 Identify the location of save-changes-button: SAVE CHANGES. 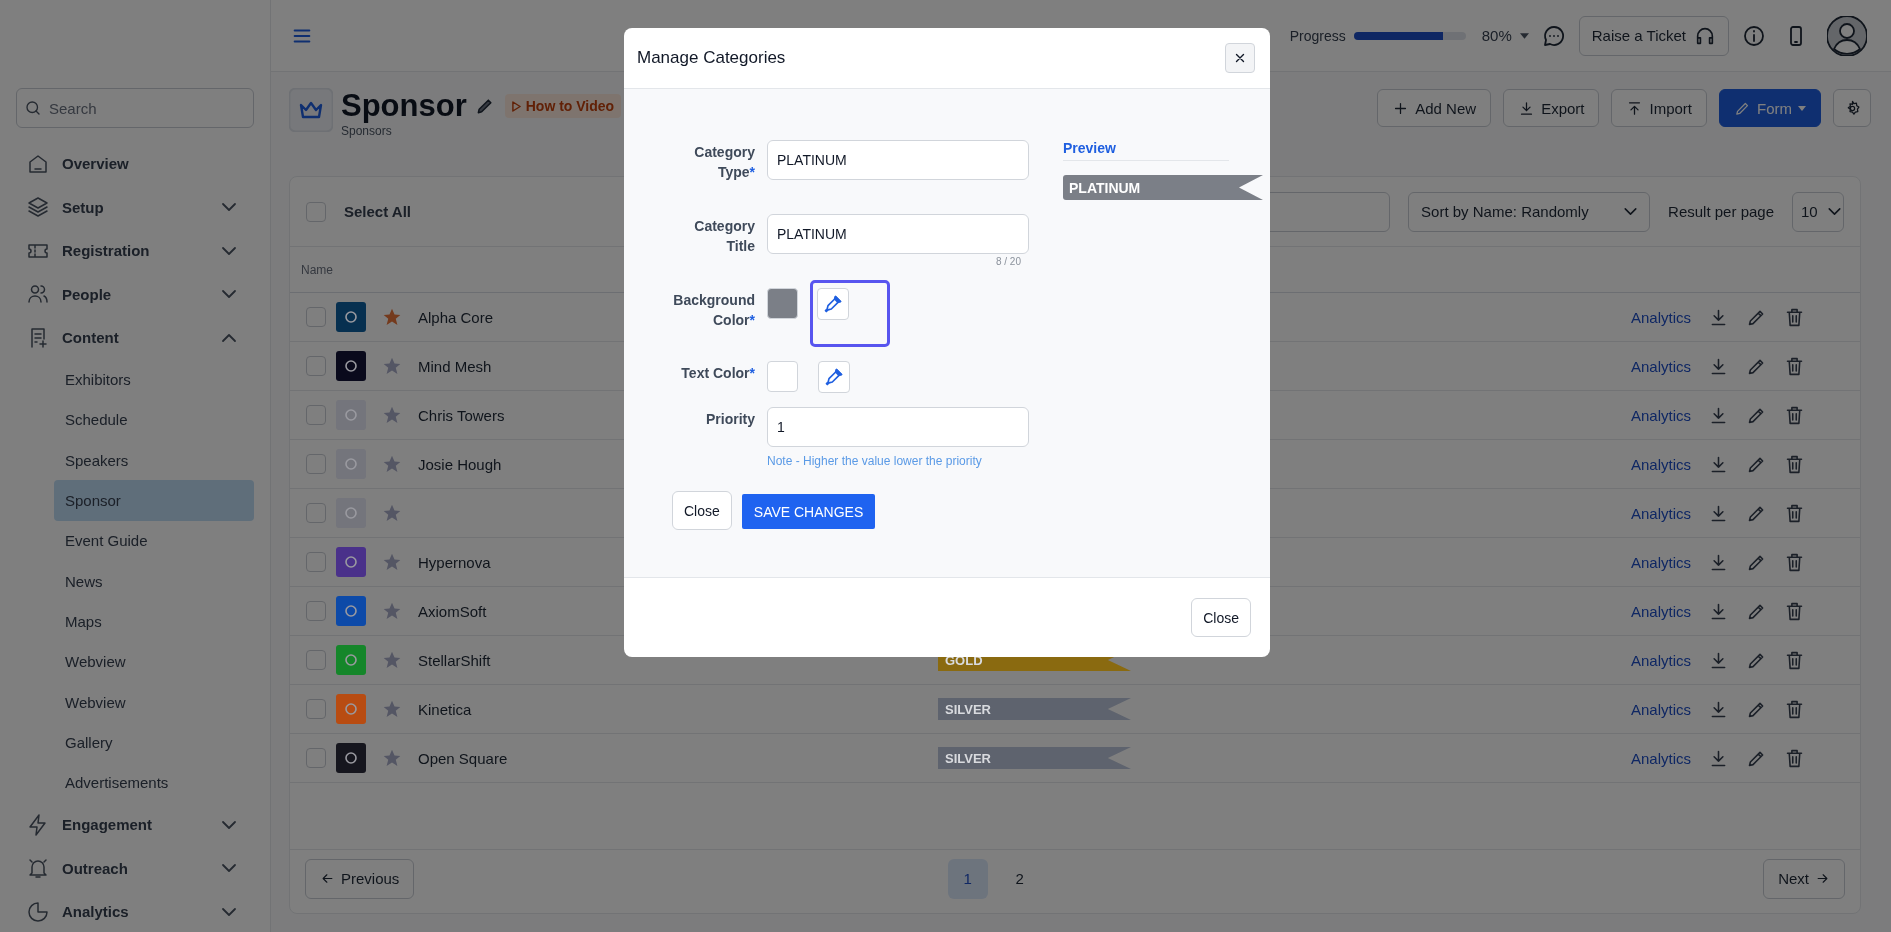
(808, 511).